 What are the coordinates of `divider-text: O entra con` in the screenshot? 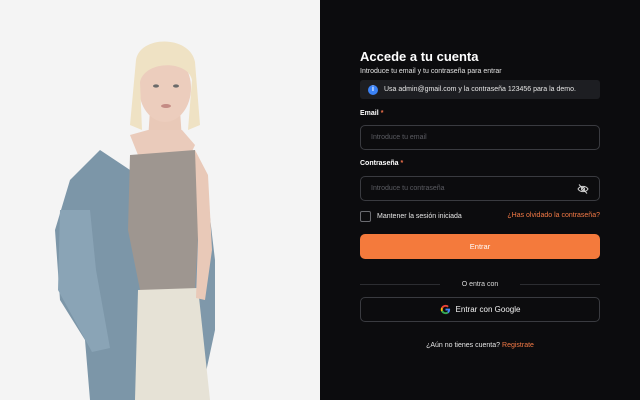 It's located at (480, 284).